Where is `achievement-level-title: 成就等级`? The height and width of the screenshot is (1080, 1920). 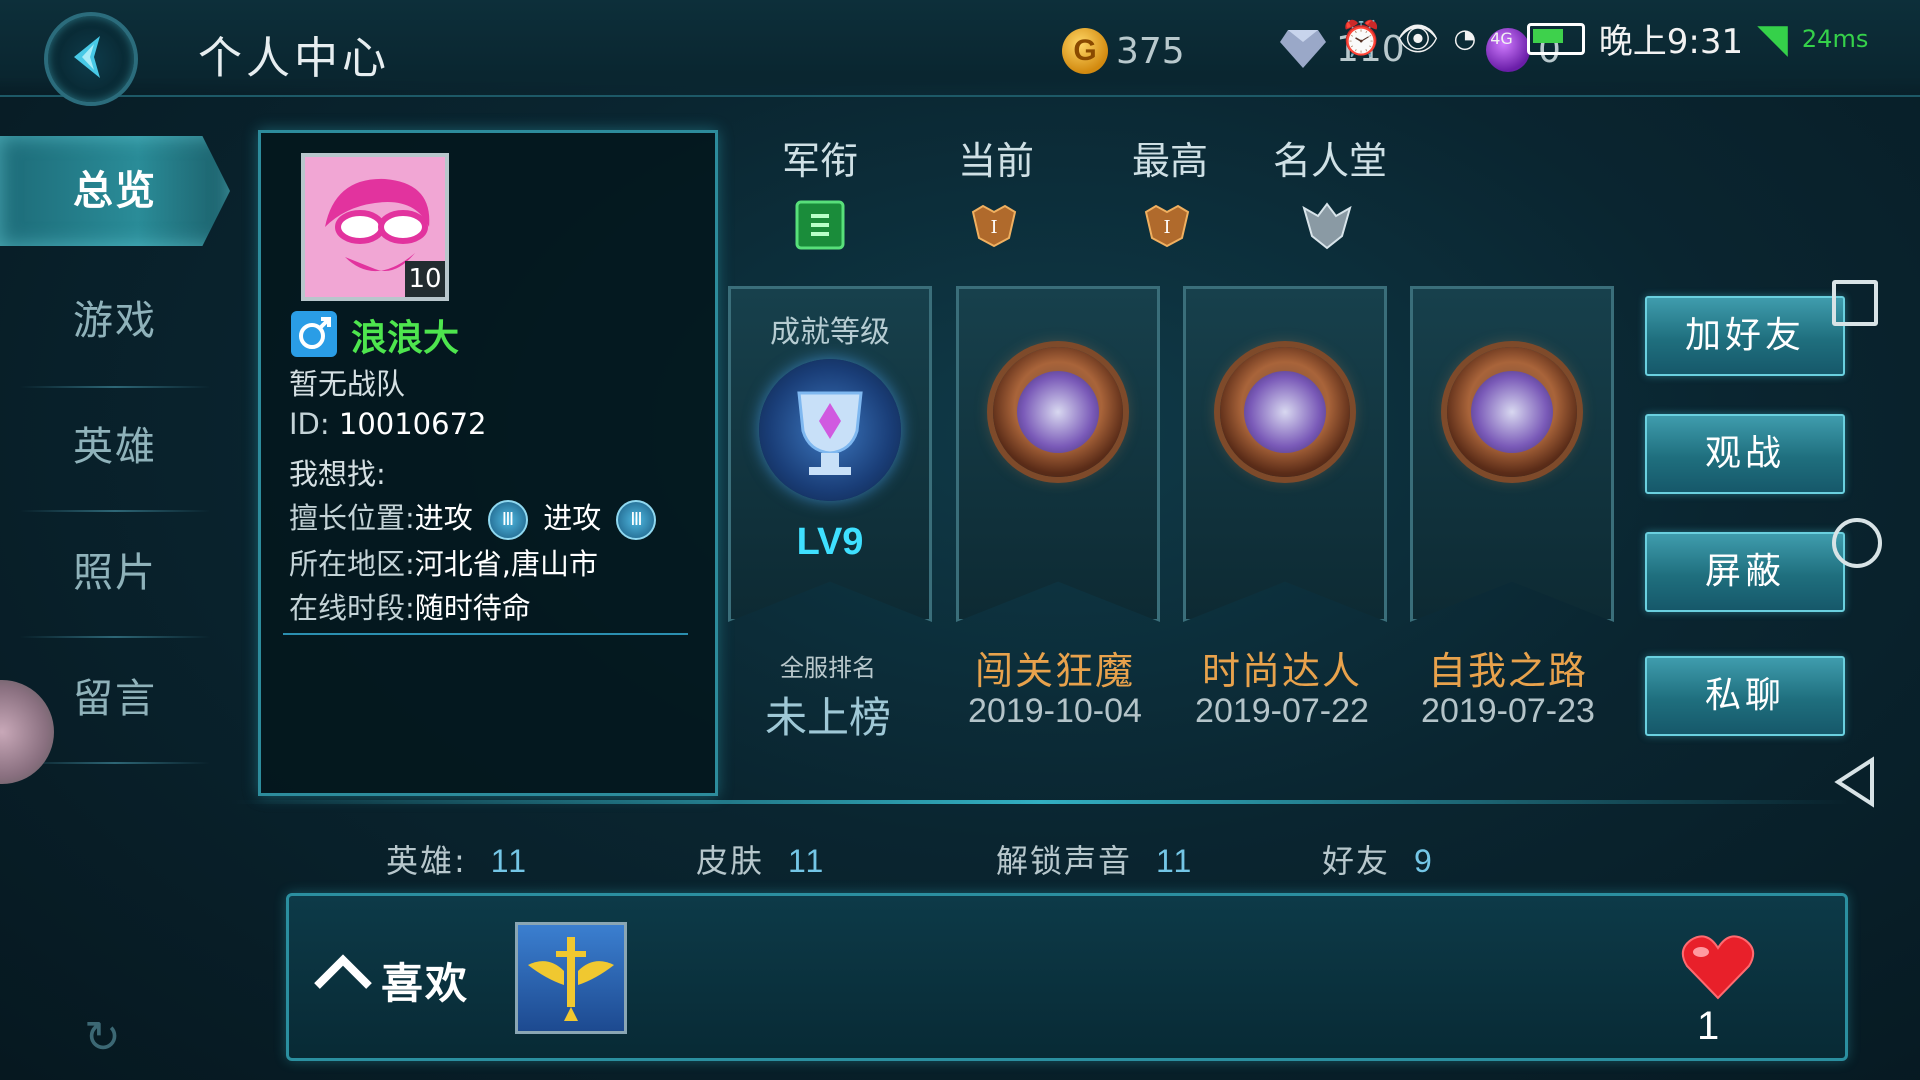 achievement-level-title: 成就等级 is located at coordinates (830, 332).